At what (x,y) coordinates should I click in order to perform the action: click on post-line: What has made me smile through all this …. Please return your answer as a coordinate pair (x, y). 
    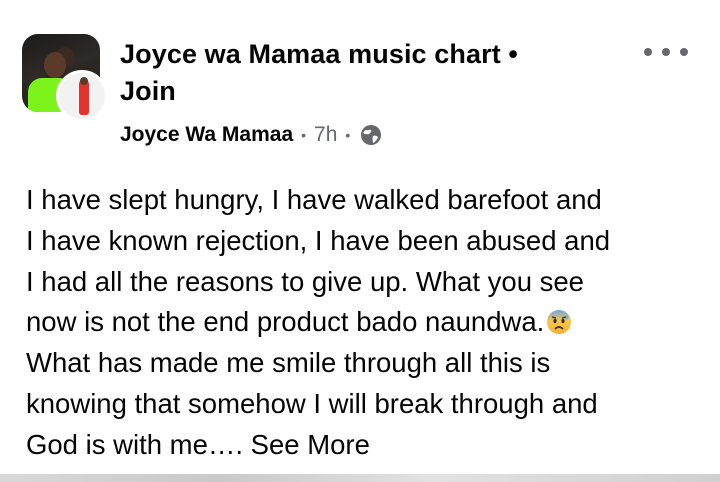
    Looking at the image, I should click on (288, 363).